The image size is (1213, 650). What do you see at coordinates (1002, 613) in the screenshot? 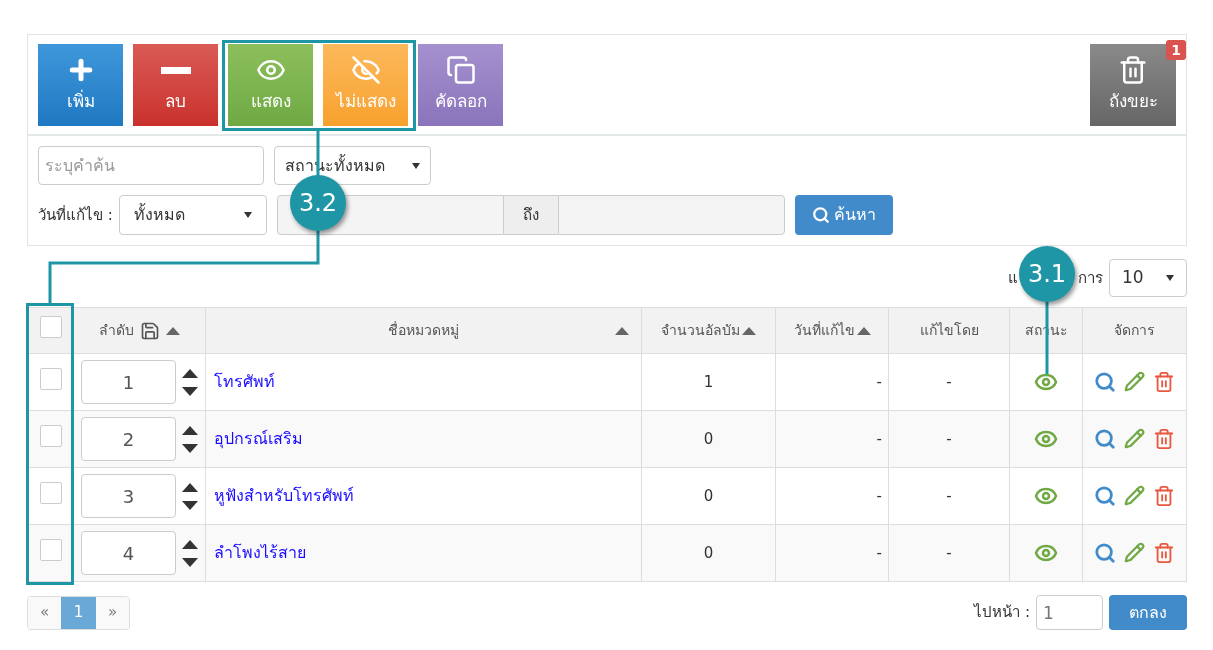
I see `go-to-page-label: ไปหน้า :` at bounding box center [1002, 613].